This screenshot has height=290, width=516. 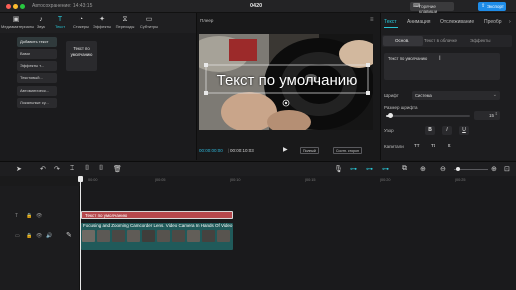 I want to click on tab-media-label: Медиаматериалы, so click(x=18, y=26).